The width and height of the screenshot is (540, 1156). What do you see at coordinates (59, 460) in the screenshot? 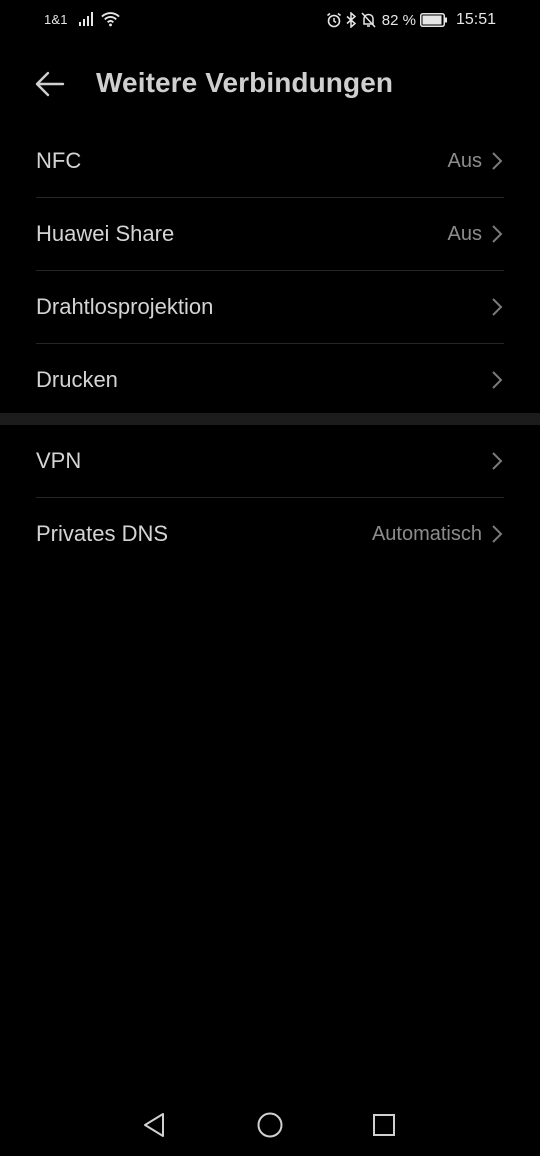
I see `settings-item-label: VPN` at bounding box center [59, 460].